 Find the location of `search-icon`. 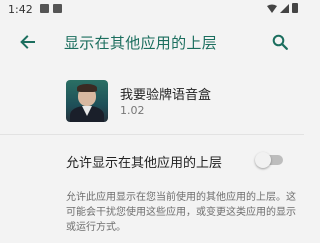

search-icon is located at coordinates (280, 42).